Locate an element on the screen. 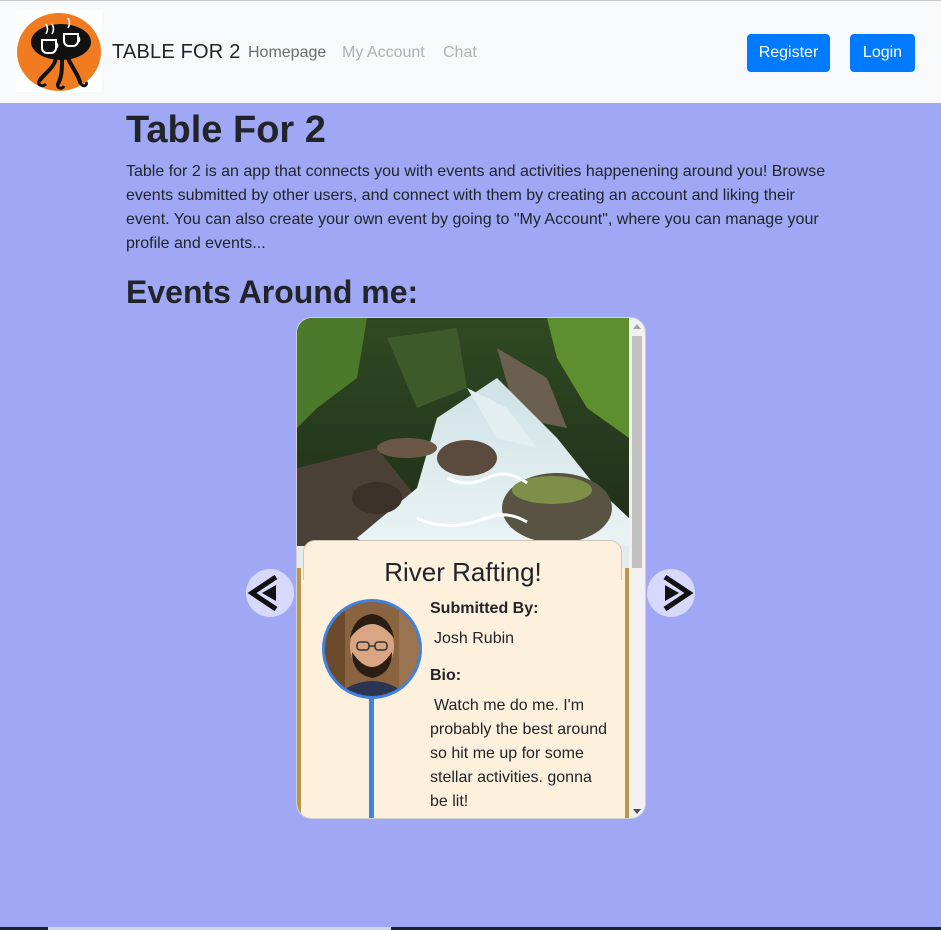 The height and width of the screenshot is (930, 941). login-button: Login is located at coordinates (882, 53).